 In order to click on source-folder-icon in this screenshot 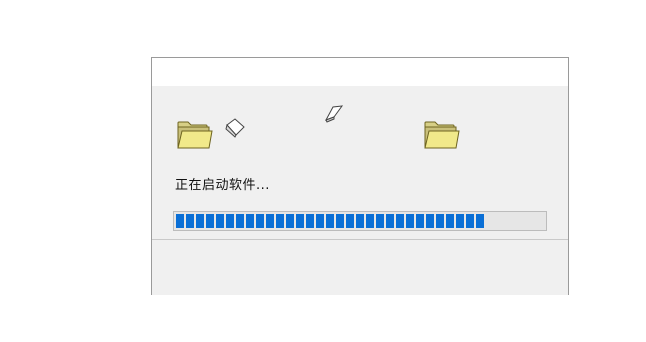, I will do `click(194, 134)`.